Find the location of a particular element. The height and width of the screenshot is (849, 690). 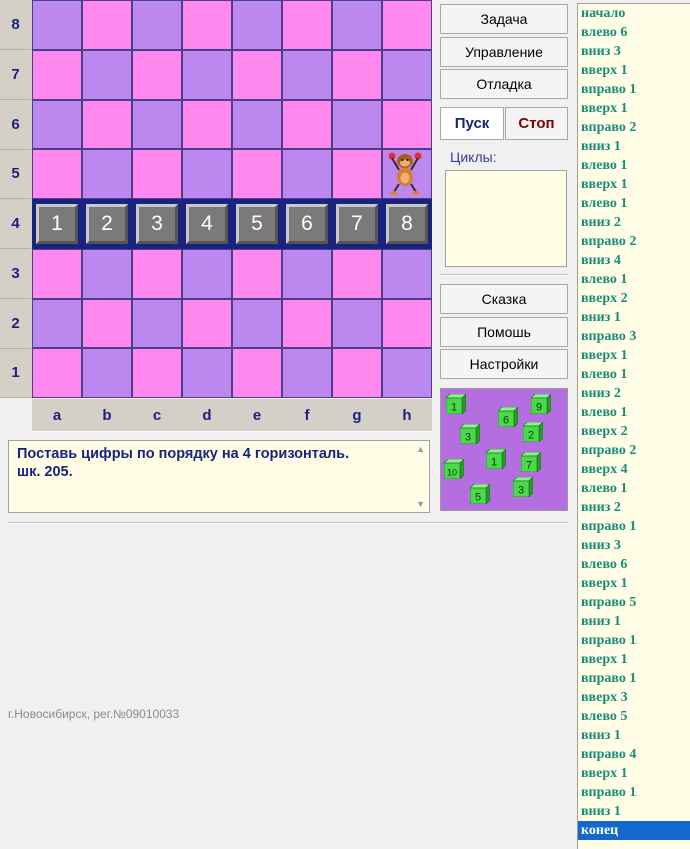

program-line: влево 5 is located at coordinates (634, 716).